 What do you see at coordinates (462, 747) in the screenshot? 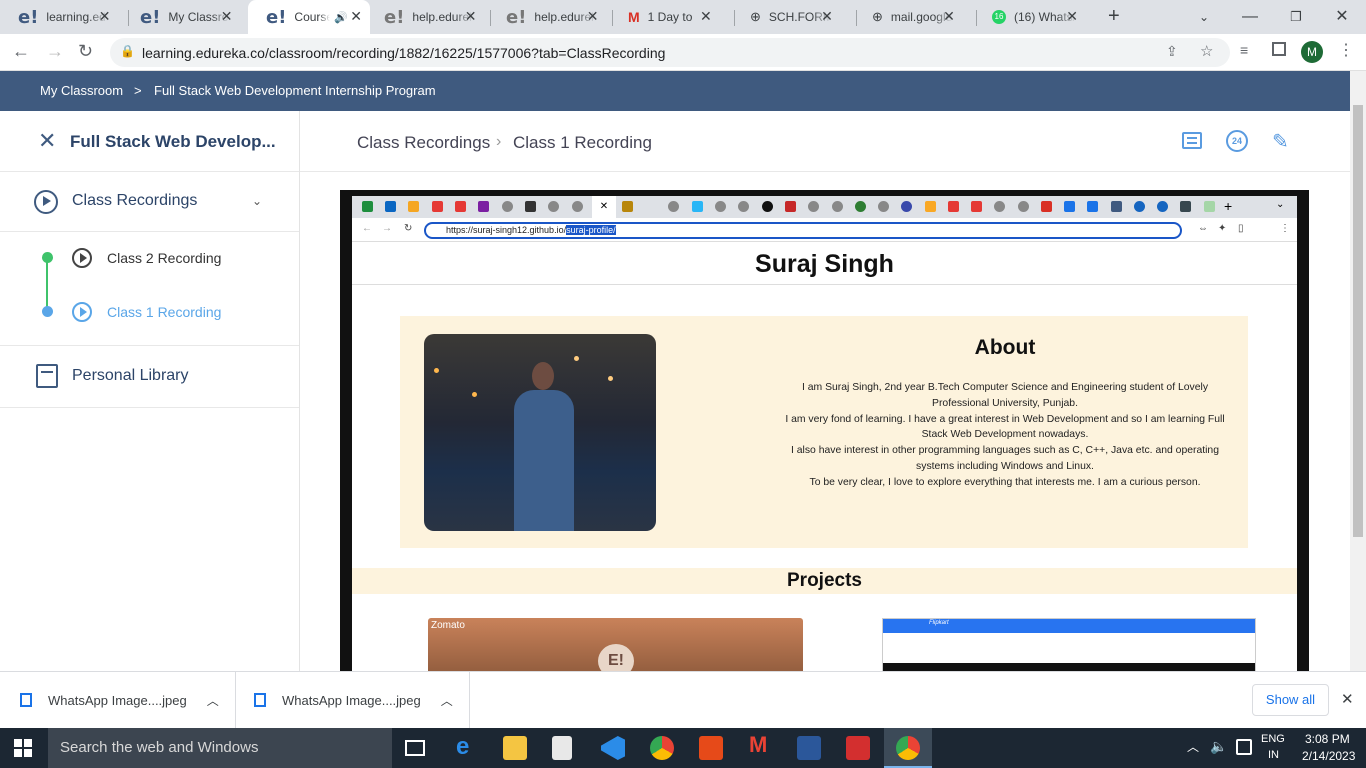
I see `edge-icon: e` at bounding box center [462, 747].